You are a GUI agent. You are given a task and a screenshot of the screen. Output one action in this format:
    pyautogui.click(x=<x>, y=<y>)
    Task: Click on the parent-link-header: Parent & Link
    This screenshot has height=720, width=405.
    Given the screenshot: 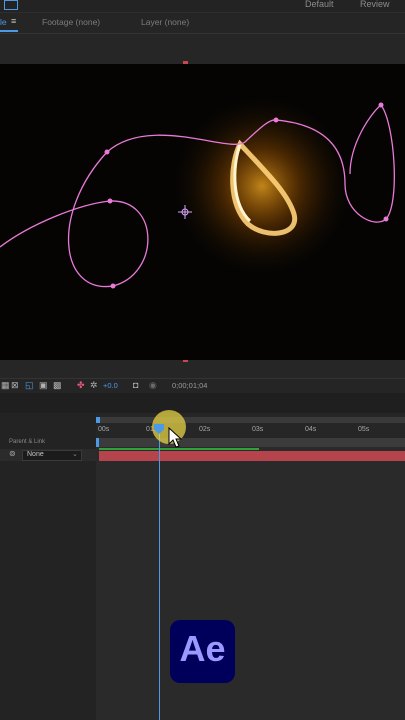 What is the action you would take?
    pyautogui.click(x=27, y=442)
    